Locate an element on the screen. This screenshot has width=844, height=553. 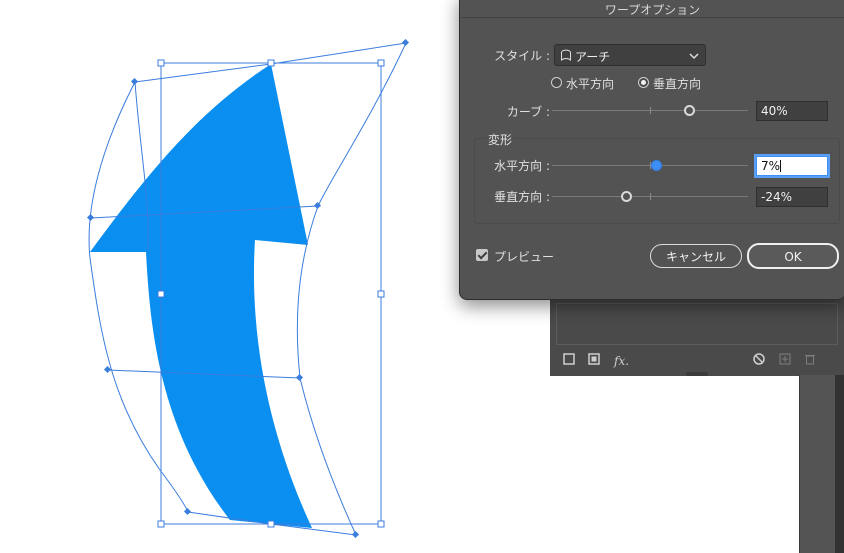
arch-style-icon is located at coordinates (566, 56).